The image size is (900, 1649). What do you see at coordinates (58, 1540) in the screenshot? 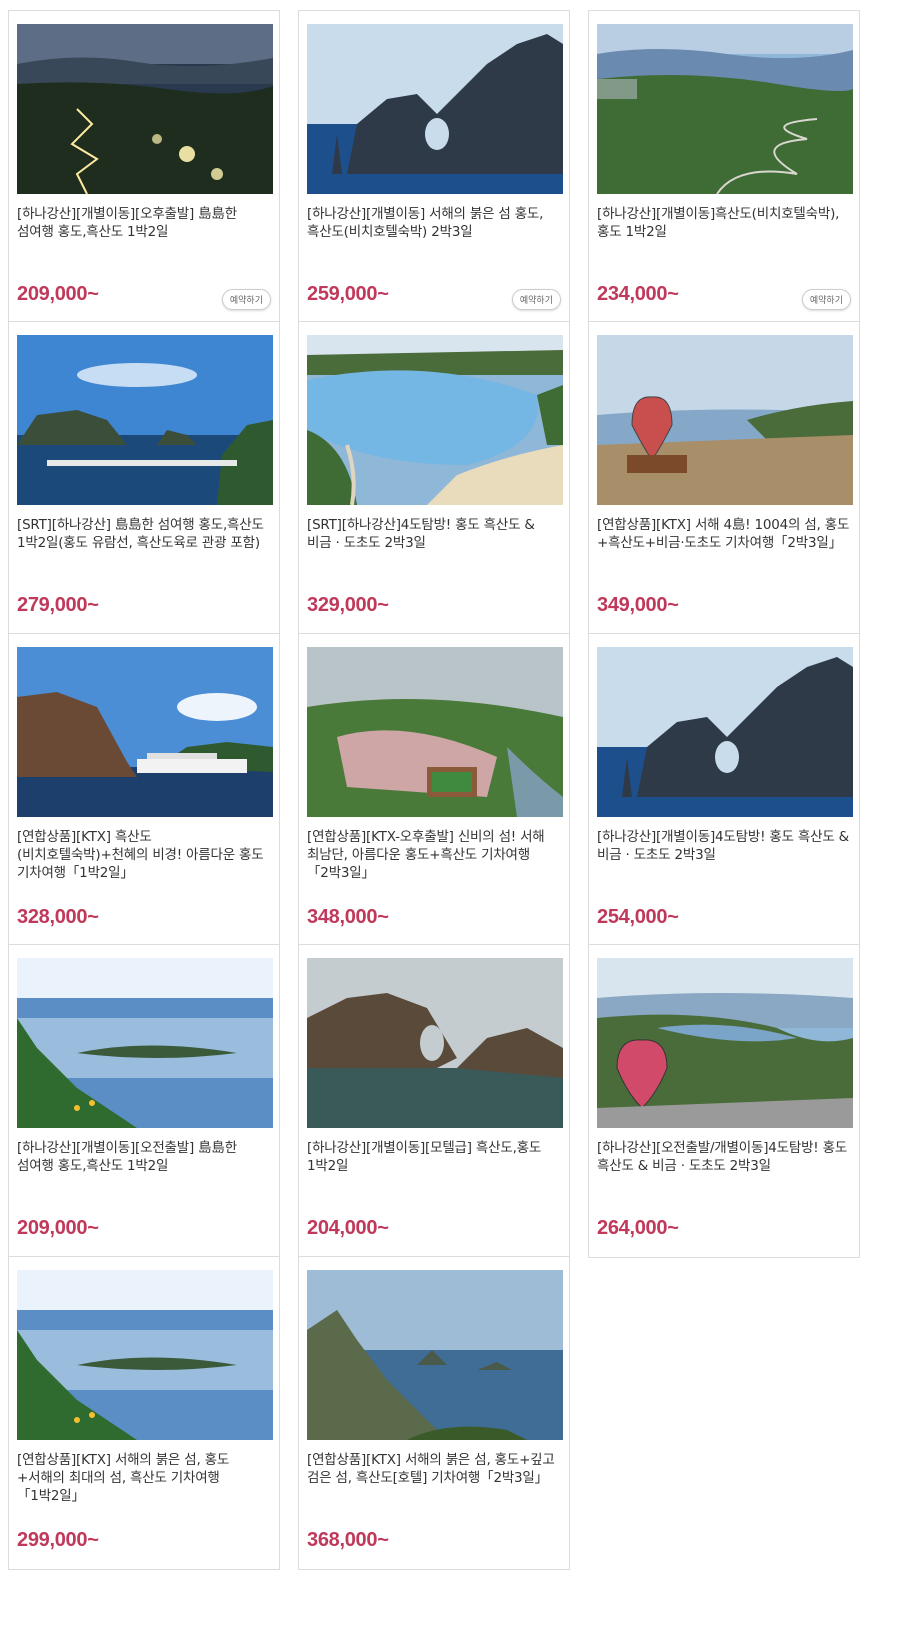
I see `product-price: 299,000~` at bounding box center [58, 1540].